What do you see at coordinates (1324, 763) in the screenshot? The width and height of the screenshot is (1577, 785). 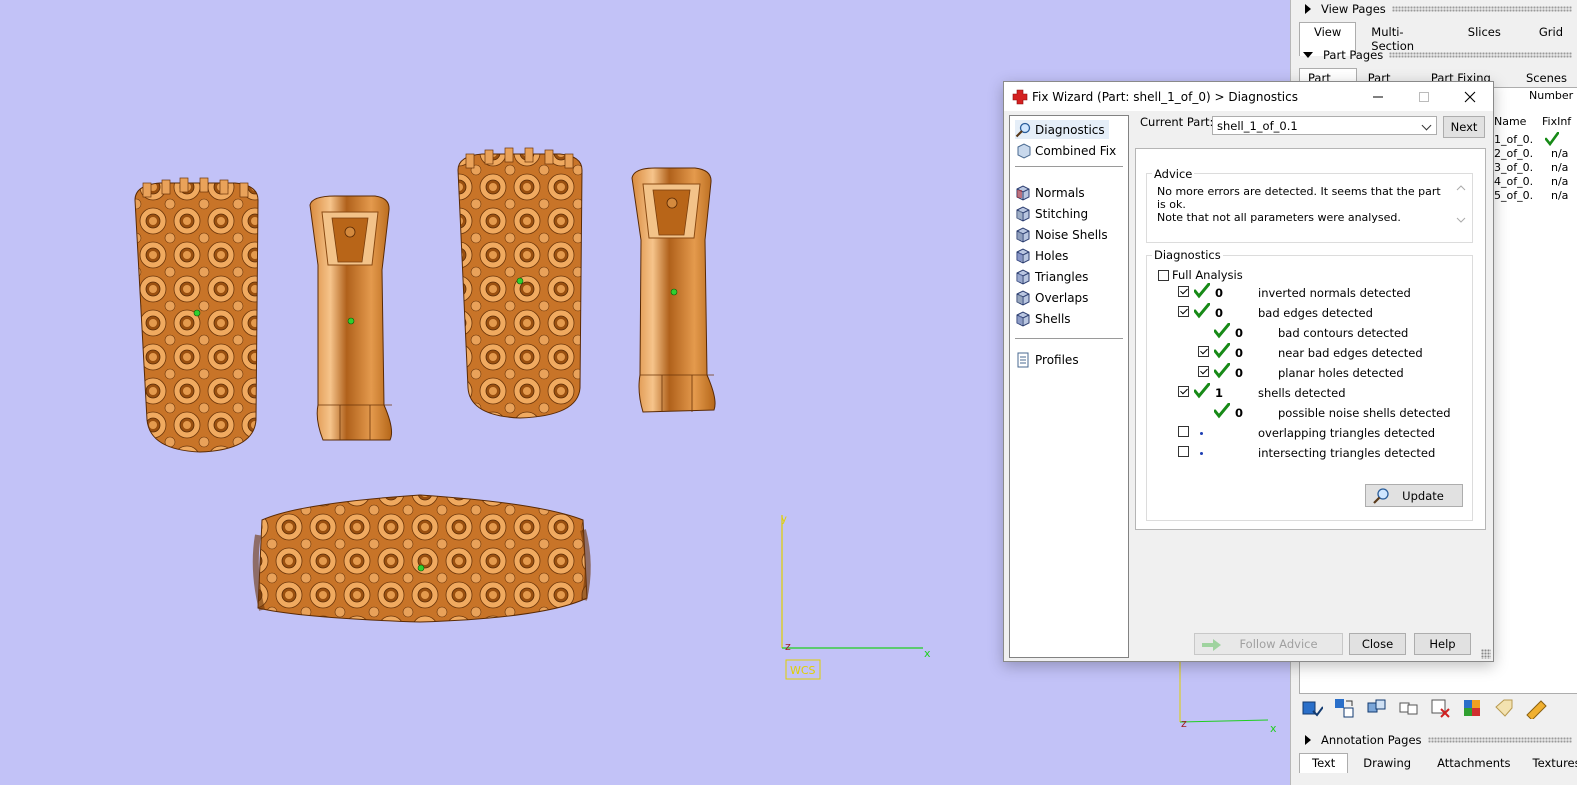 I see `tab-text: Text` at bounding box center [1324, 763].